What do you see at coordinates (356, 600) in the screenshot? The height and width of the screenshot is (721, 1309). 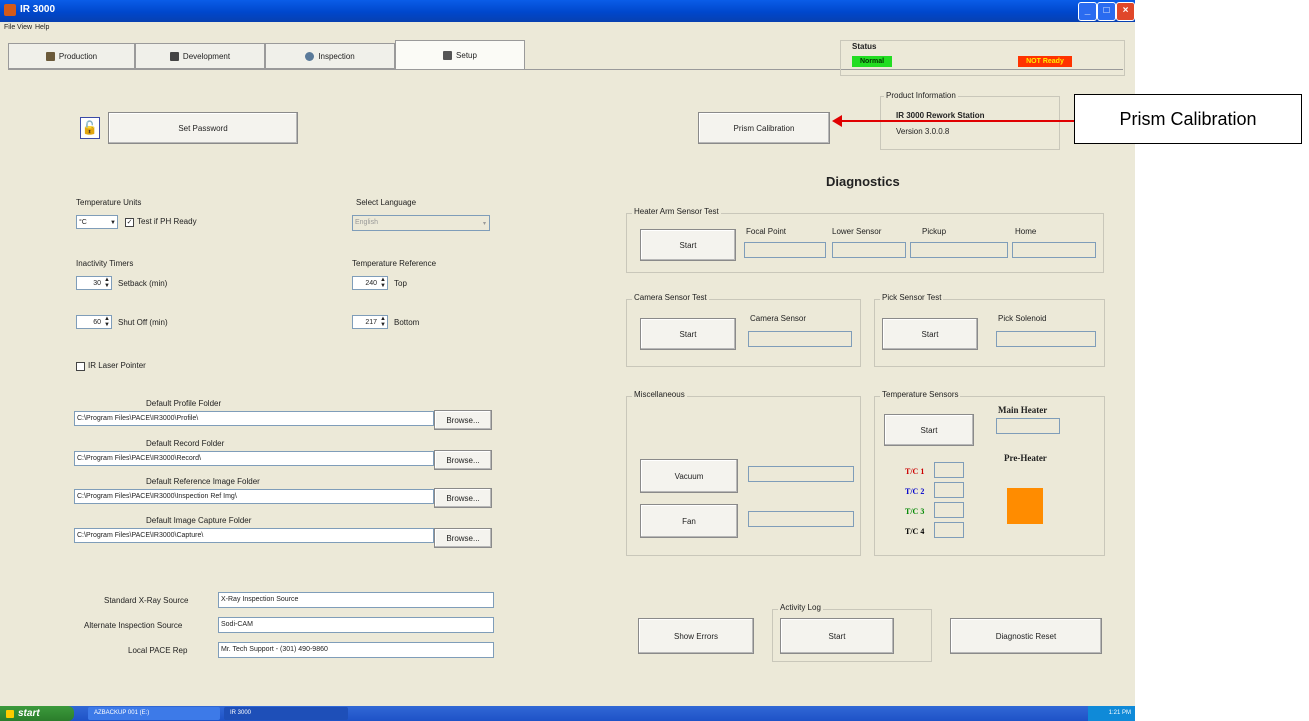 I see `standard-xray-input: X-Ray Inspection Source` at bounding box center [356, 600].